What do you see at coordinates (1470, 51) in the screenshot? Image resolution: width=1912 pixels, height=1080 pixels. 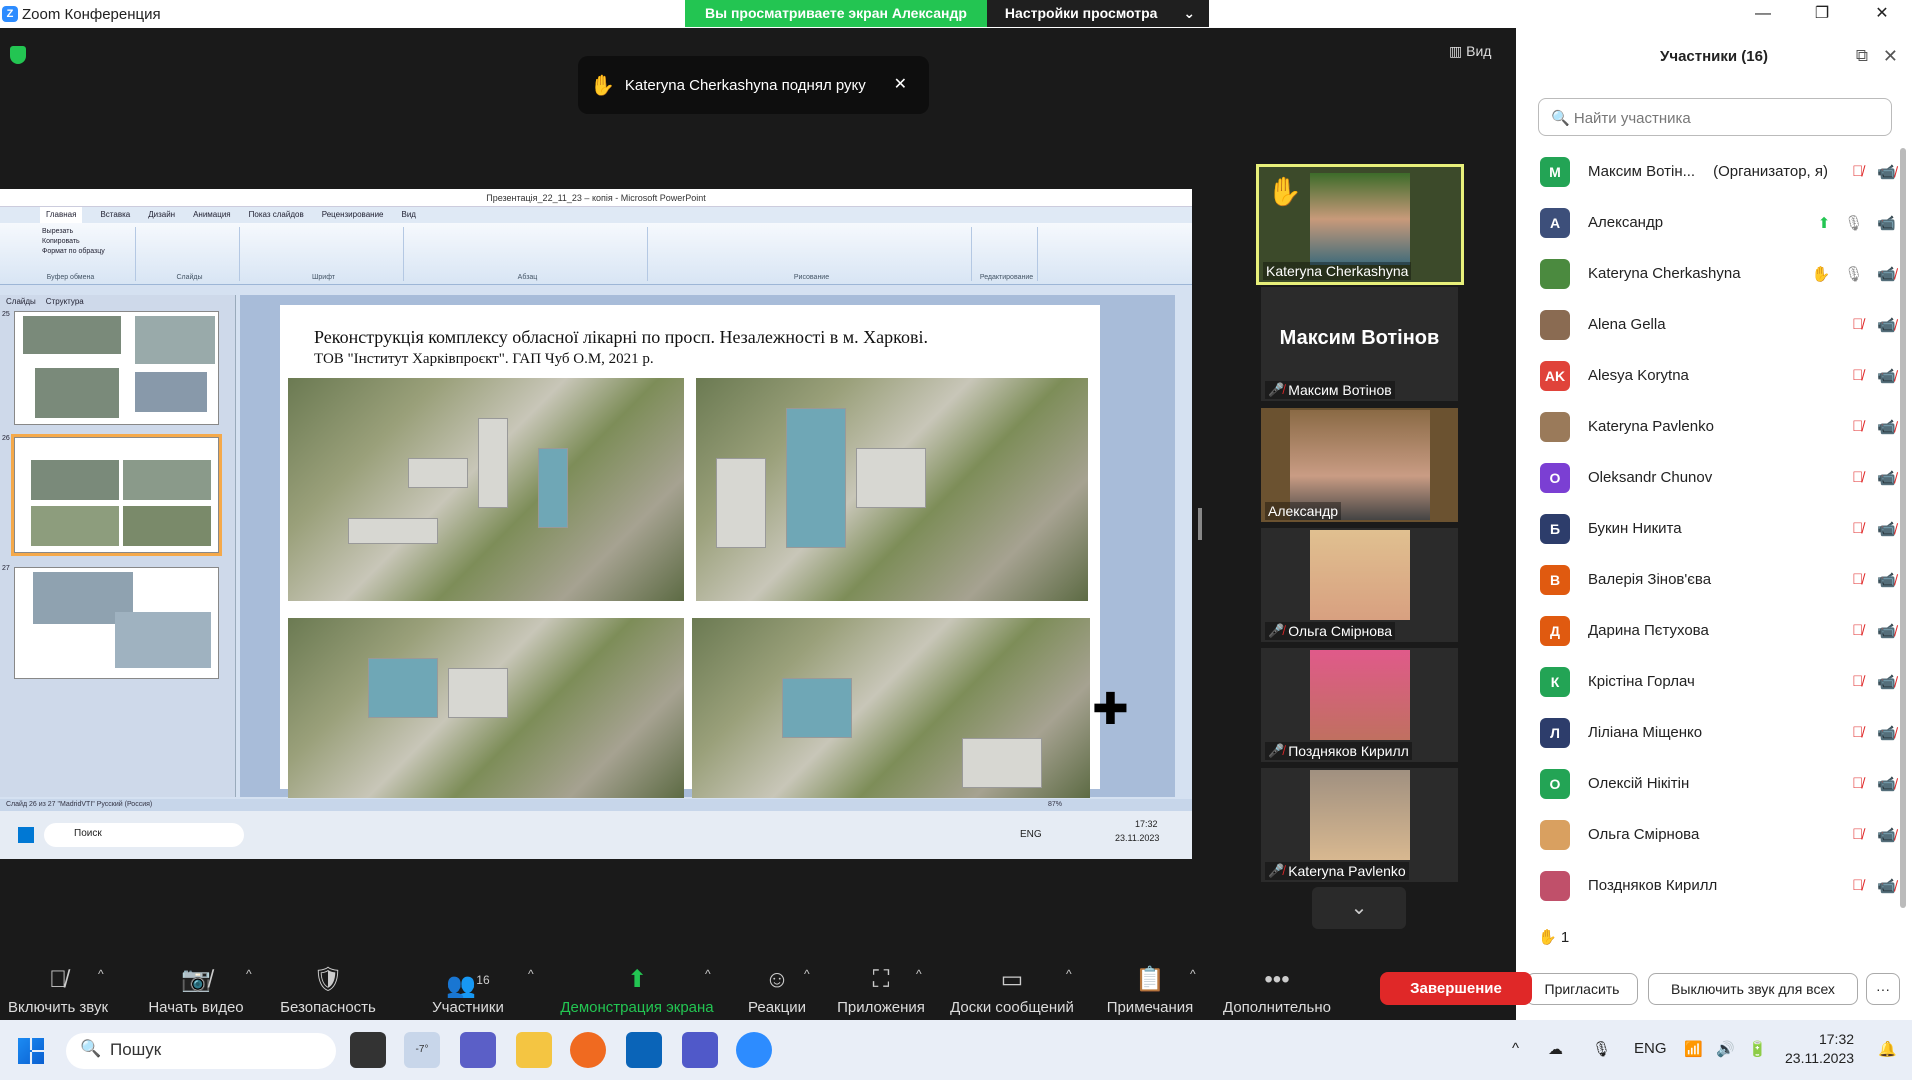 I see `view-button: ▥ Вид` at bounding box center [1470, 51].